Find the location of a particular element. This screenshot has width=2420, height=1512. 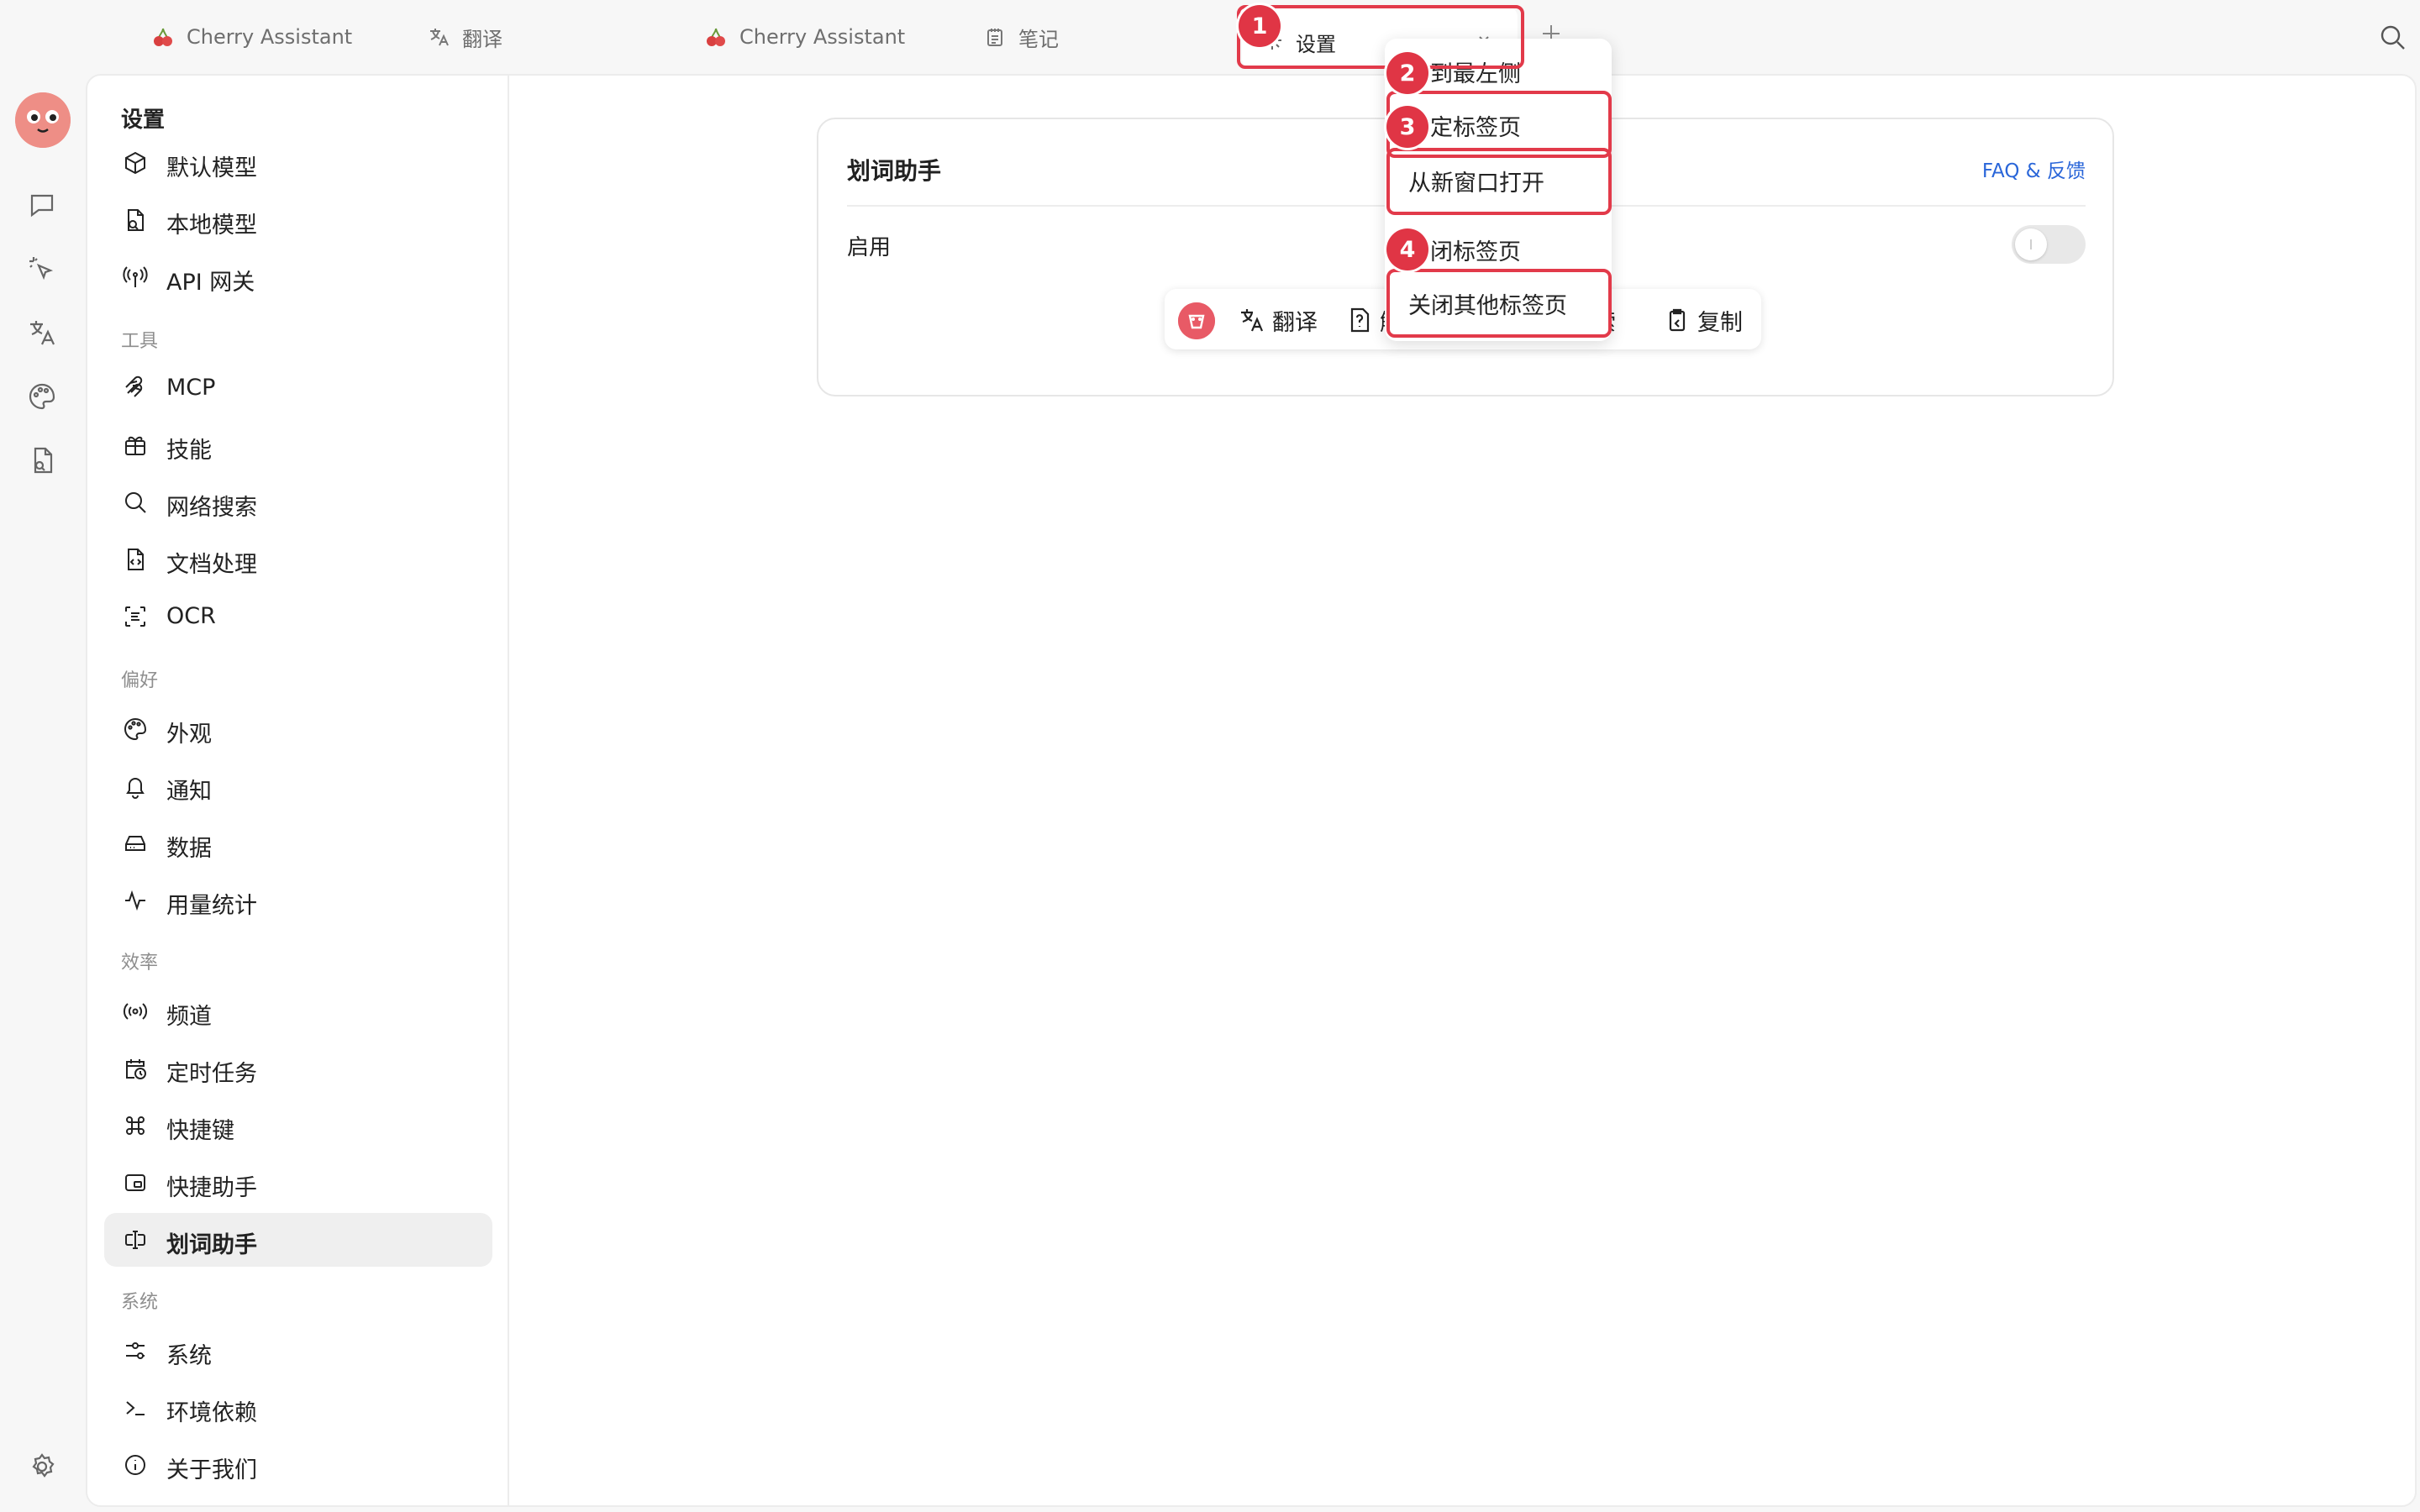

question-file-icon is located at coordinates (1359, 320).